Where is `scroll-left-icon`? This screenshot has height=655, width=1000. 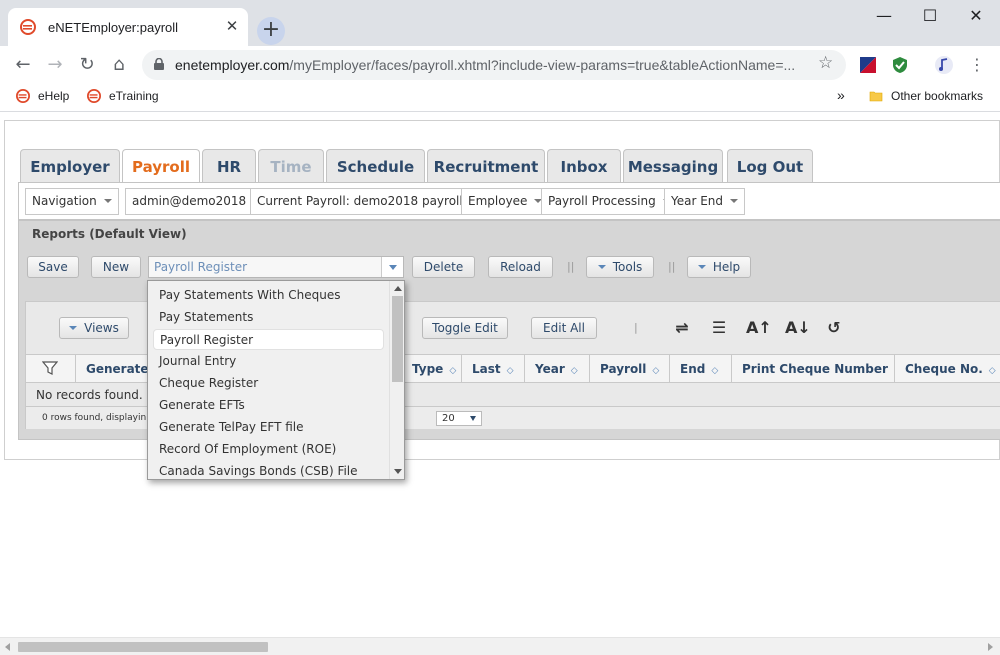
scroll-left-icon is located at coordinates (7, 647).